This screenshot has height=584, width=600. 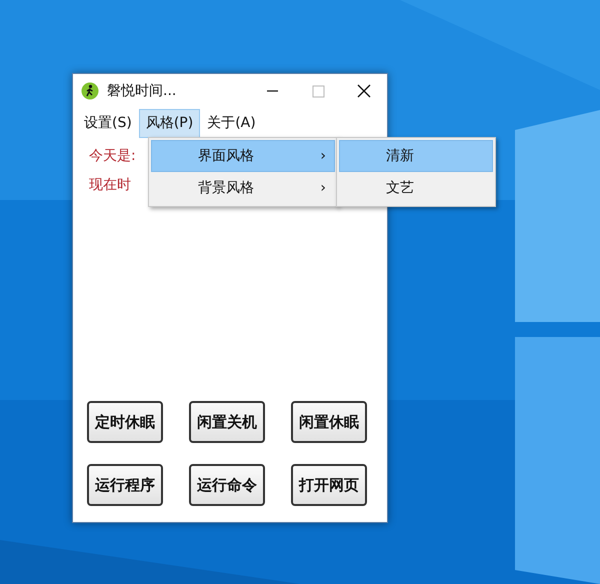 I want to click on action-button: 闲置休眠, so click(x=329, y=422).